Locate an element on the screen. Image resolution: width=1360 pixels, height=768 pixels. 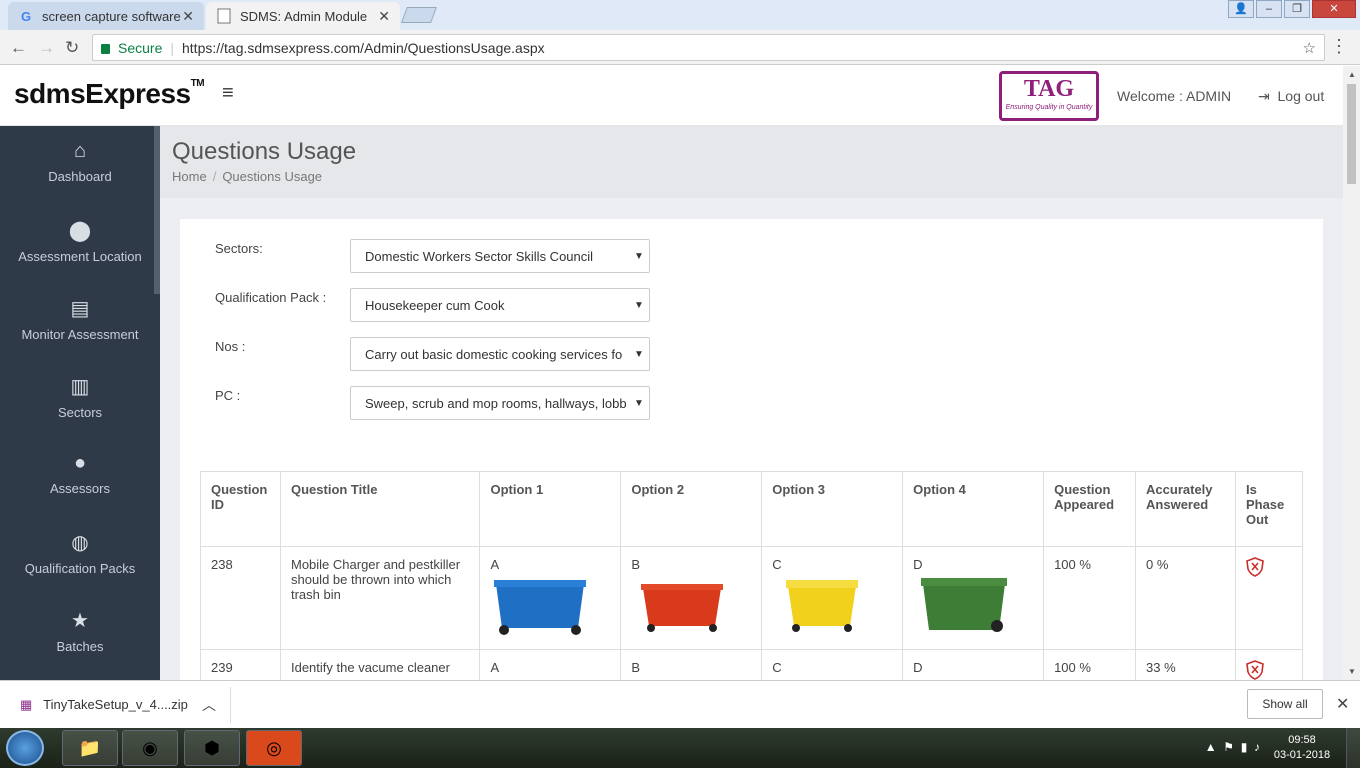
welcome-text: Welcome : ADMIN is located at coordinates (1174, 96).